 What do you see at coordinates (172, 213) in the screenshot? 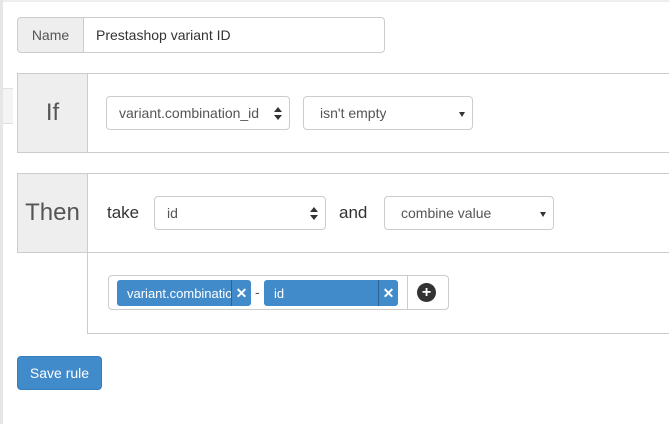
I see `take-select-value: id` at bounding box center [172, 213].